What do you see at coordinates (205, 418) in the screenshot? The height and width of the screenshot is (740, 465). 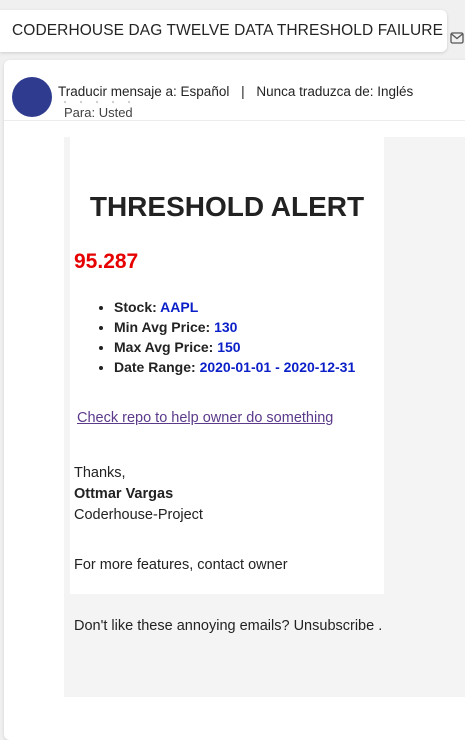 I see `repo-link: Check repo to help owner do something` at bounding box center [205, 418].